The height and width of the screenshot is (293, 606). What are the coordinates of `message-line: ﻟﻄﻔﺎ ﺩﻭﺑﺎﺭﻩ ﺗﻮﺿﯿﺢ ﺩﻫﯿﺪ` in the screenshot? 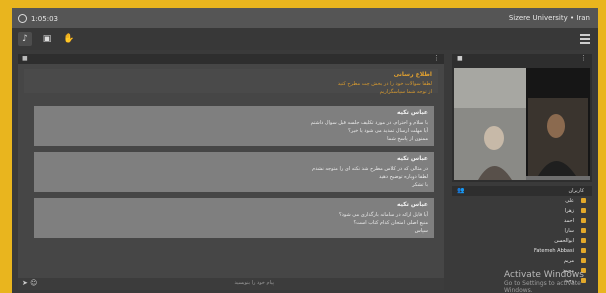 It's located at (403, 177).